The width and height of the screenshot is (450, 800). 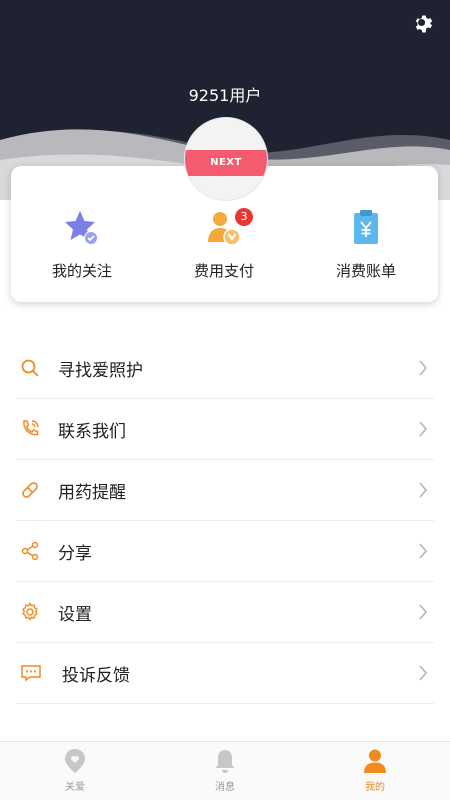 I want to click on pill-icon, so click(x=30, y=490).